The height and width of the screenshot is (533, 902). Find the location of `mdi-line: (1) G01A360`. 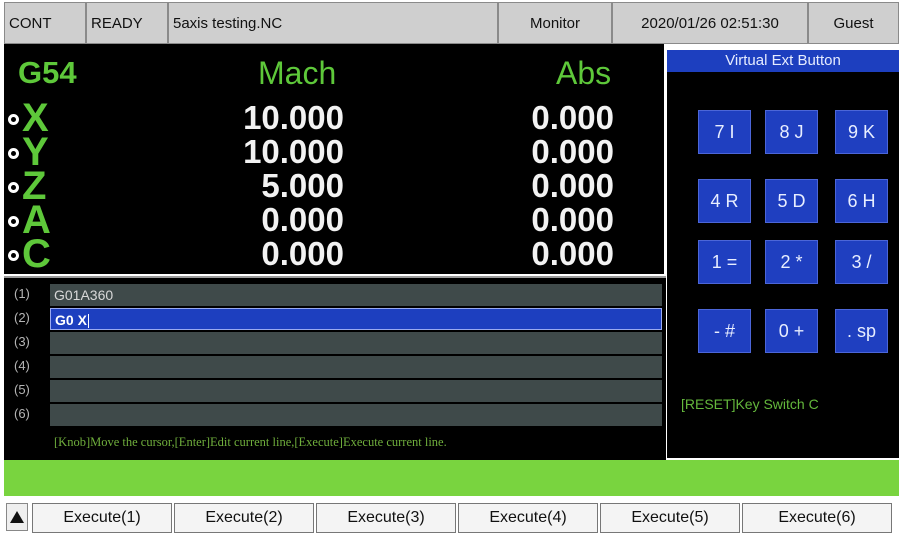

mdi-line: (1) G01A360 is located at coordinates (335, 295).